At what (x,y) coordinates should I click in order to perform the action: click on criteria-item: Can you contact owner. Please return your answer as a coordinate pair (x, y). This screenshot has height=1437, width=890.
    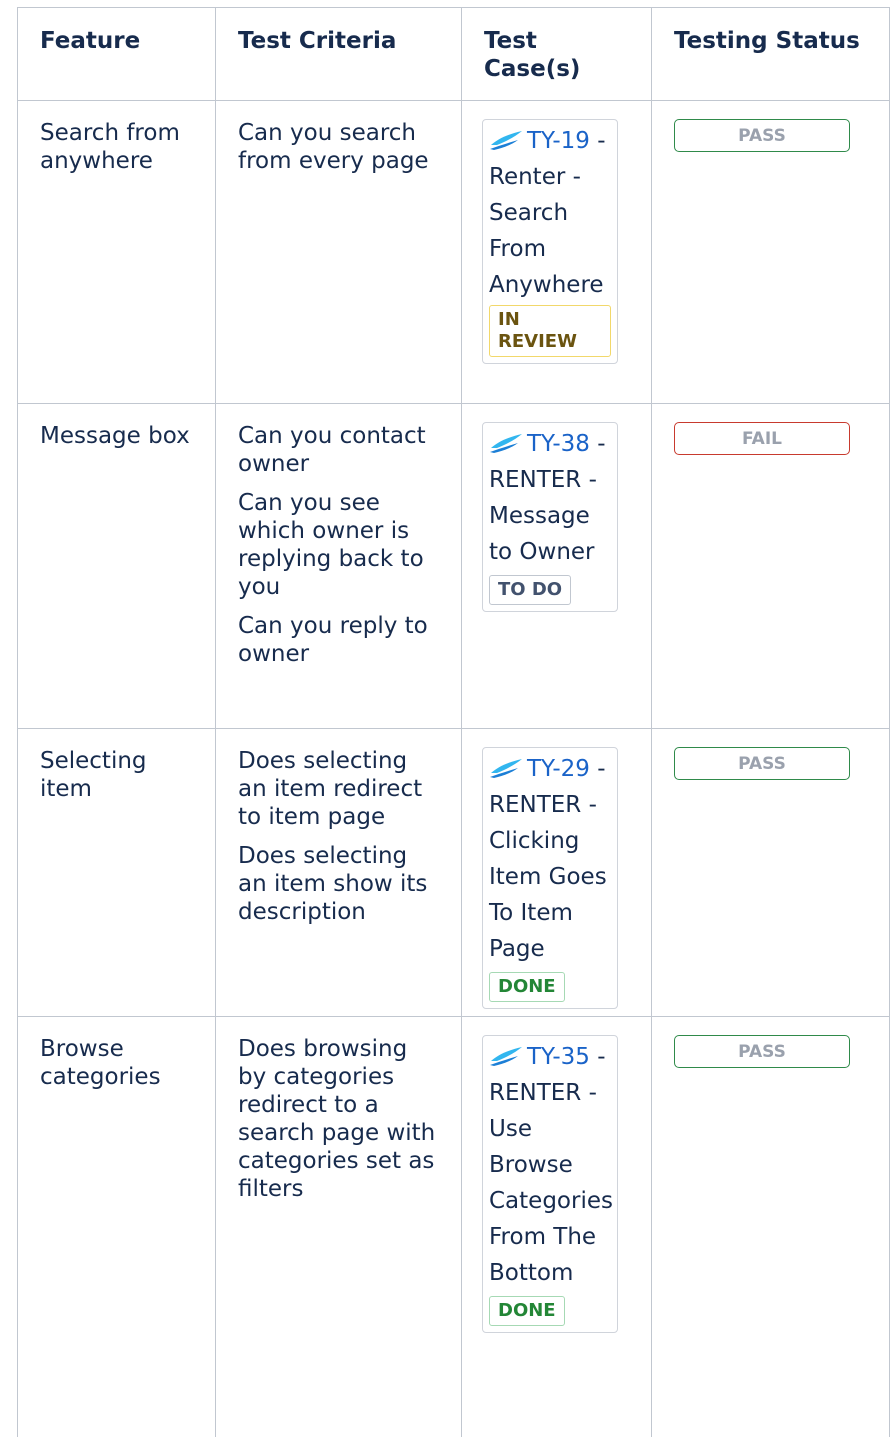
    Looking at the image, I should click on (332, 450).